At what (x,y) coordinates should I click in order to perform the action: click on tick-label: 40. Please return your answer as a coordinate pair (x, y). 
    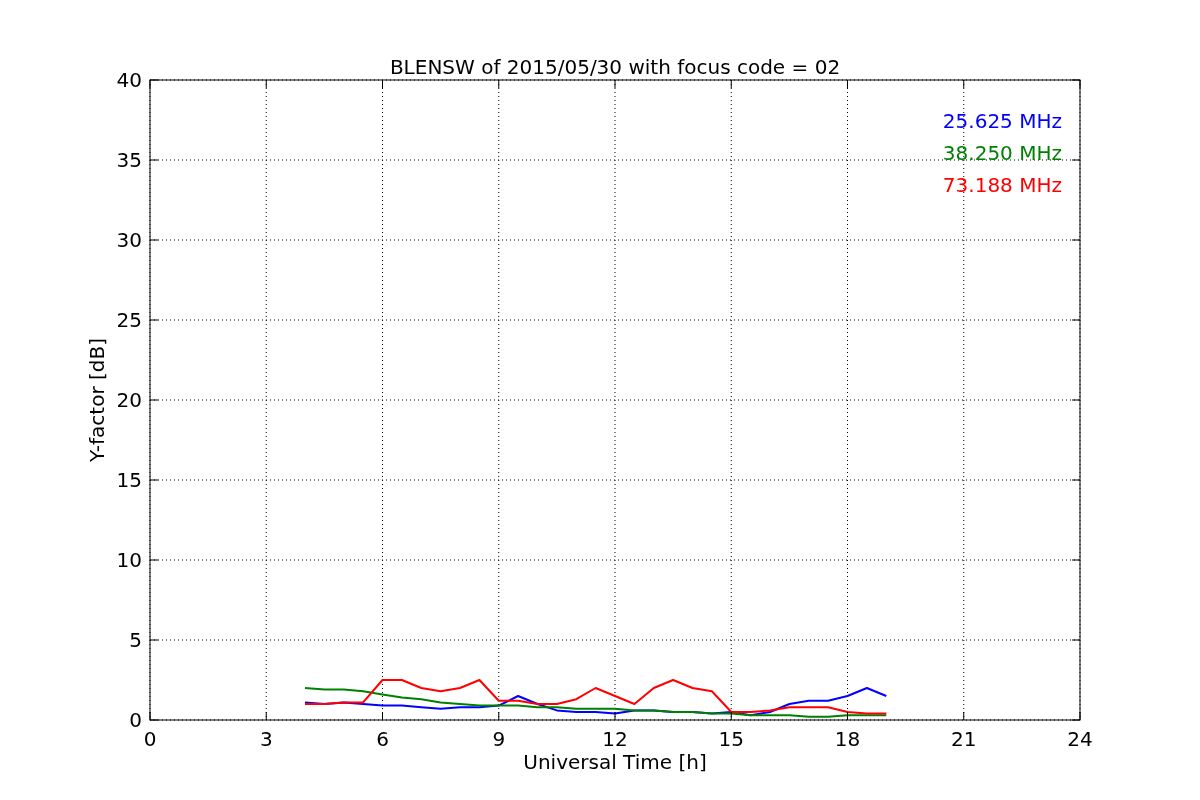
    Looking at the image, I should click on (129, 80).